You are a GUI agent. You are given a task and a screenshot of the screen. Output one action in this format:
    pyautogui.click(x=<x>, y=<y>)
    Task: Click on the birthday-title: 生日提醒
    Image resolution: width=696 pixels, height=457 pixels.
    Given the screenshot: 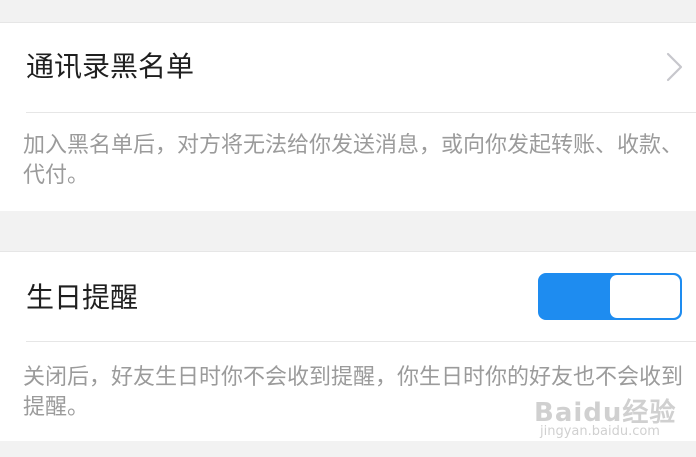 What is the action you would take?
    pyautogui.click(x=82, y=297)
    